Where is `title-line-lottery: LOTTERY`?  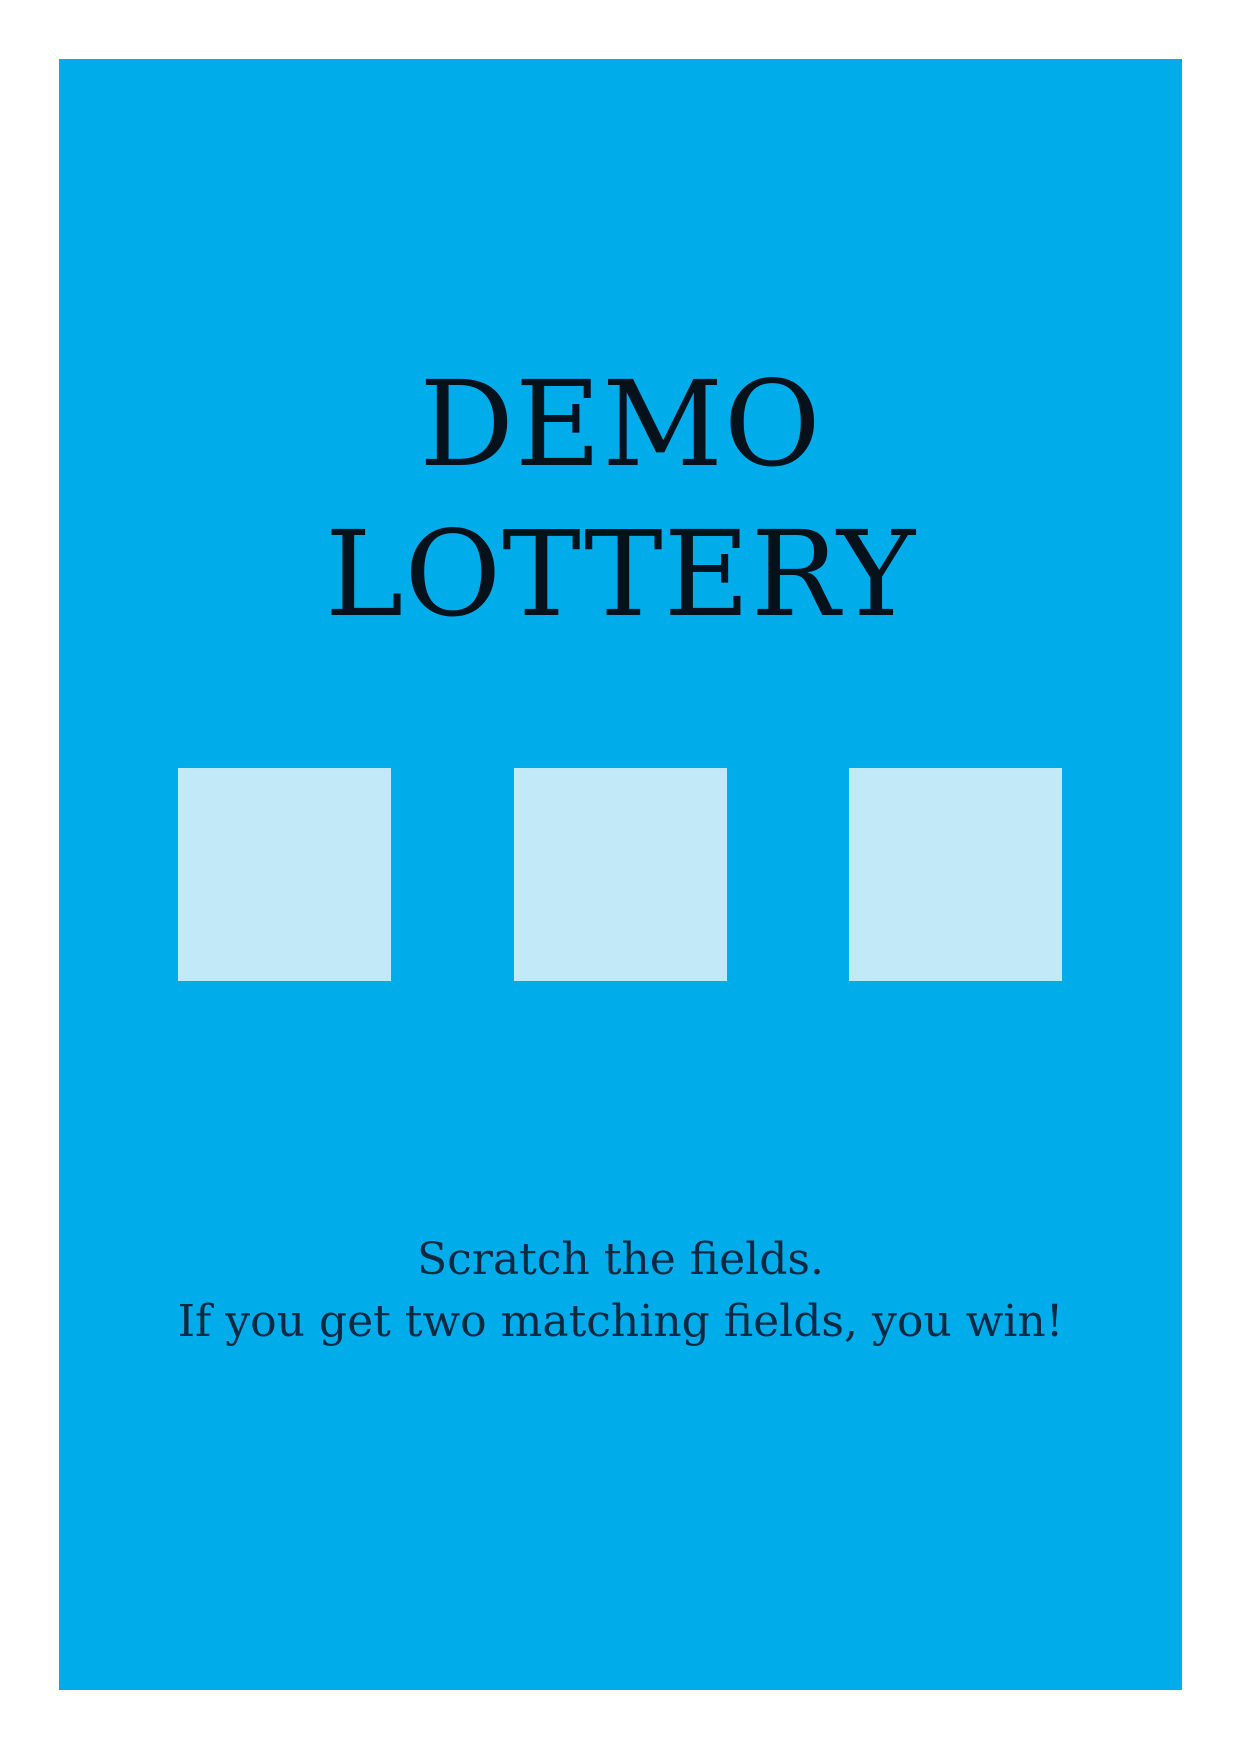 title-line-lottery: LOTTERY is located at coordinates (620, 574).